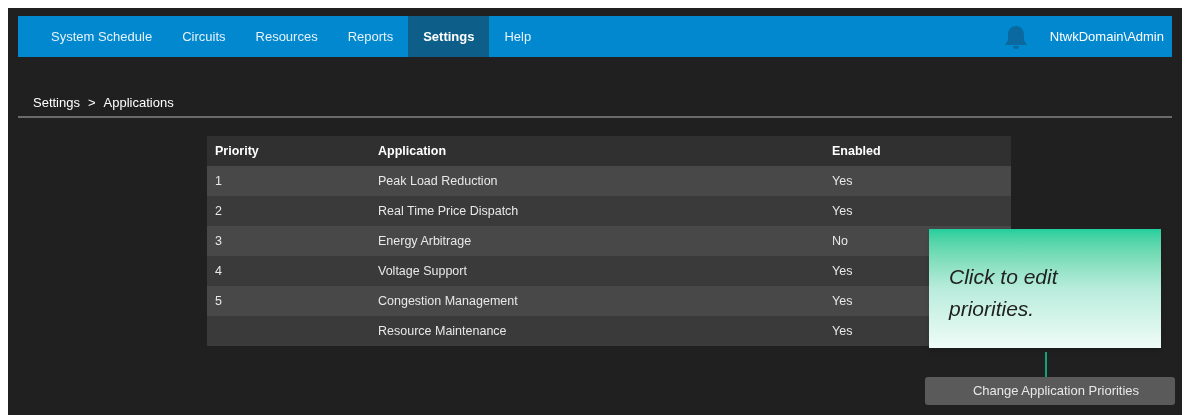 The height and width of the screenshot is (415, 1190). Describe the element at coordinates (204, 36) in the screenshot. I see `nav-tab: Circuits` at that location.